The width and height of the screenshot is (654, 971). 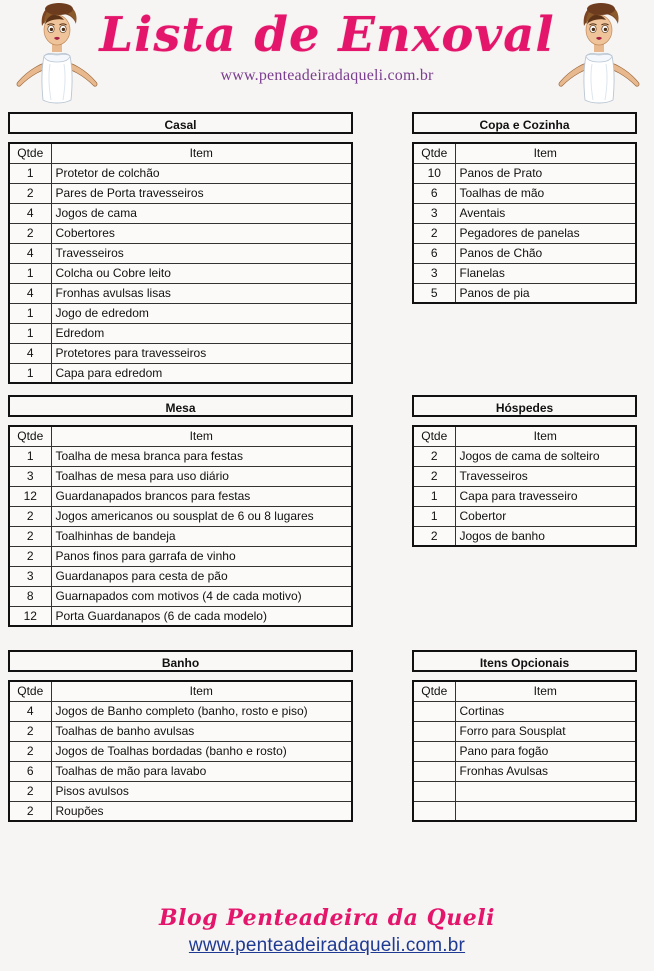 I want to click on table-row: 6 Toalhas de mão, so click(x=524, y=193).